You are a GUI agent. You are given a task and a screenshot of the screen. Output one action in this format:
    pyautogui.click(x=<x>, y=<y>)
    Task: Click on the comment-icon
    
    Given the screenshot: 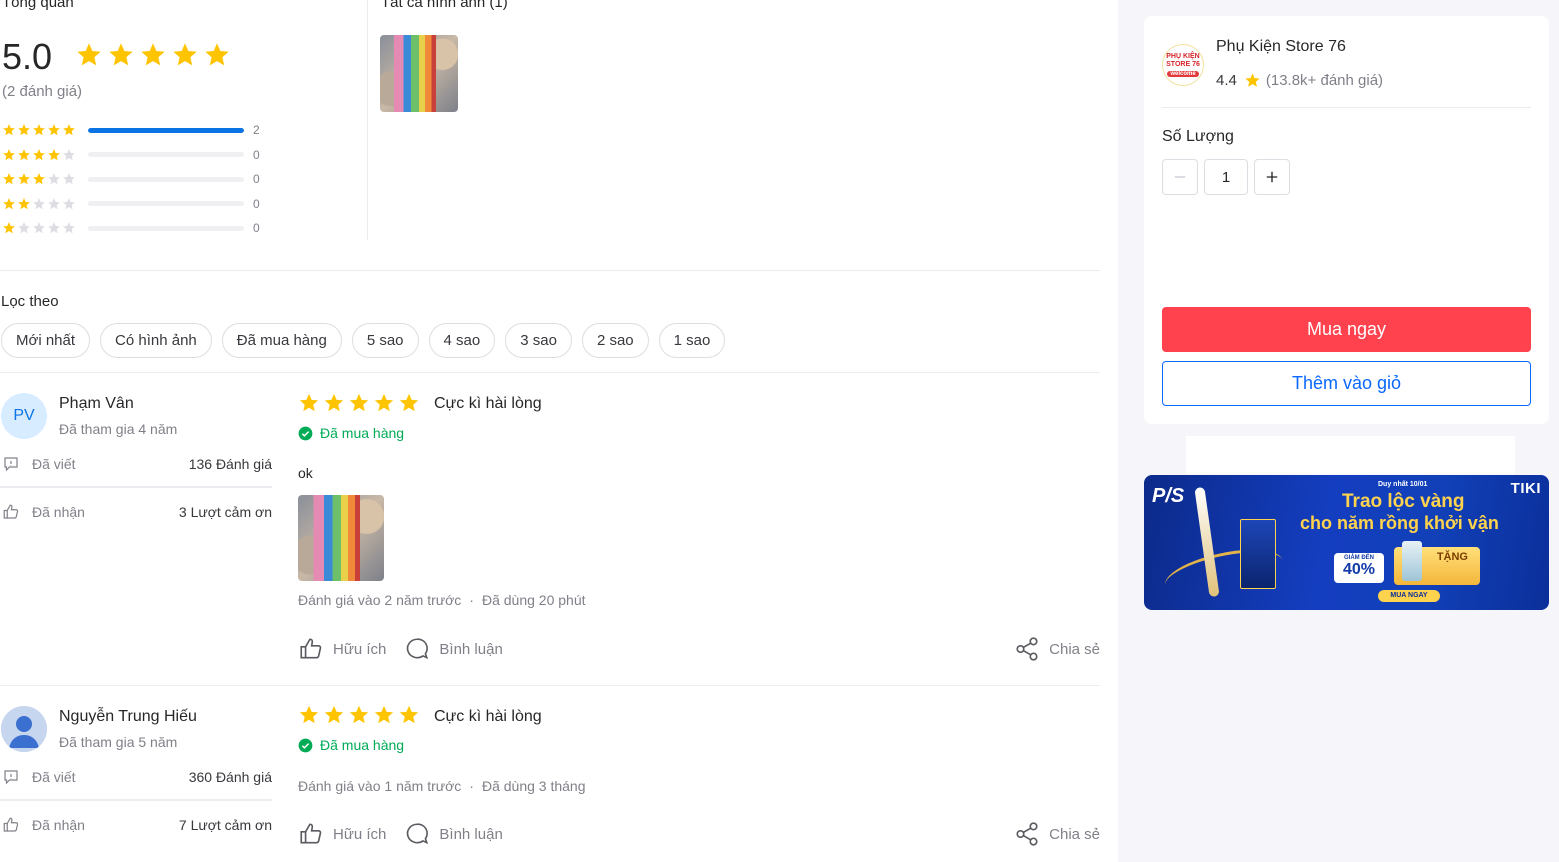 What is the action you would take?
    pyautogui.click(x=11, y=777)
    